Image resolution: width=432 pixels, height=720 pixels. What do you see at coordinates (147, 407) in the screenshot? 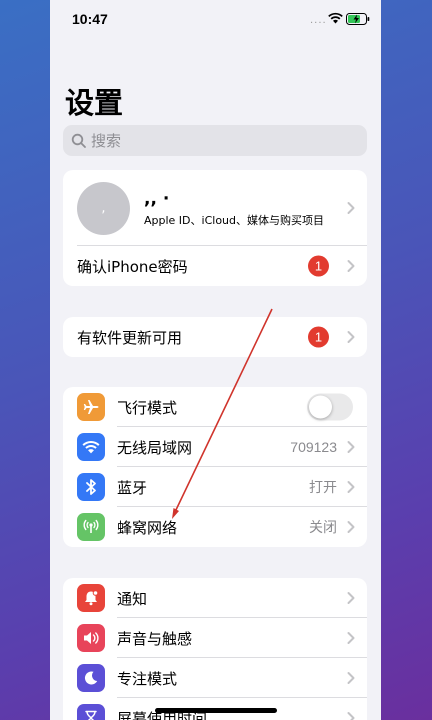
I see `airplane-mode-label: 飞行模式` at bounding box center [147, 407].